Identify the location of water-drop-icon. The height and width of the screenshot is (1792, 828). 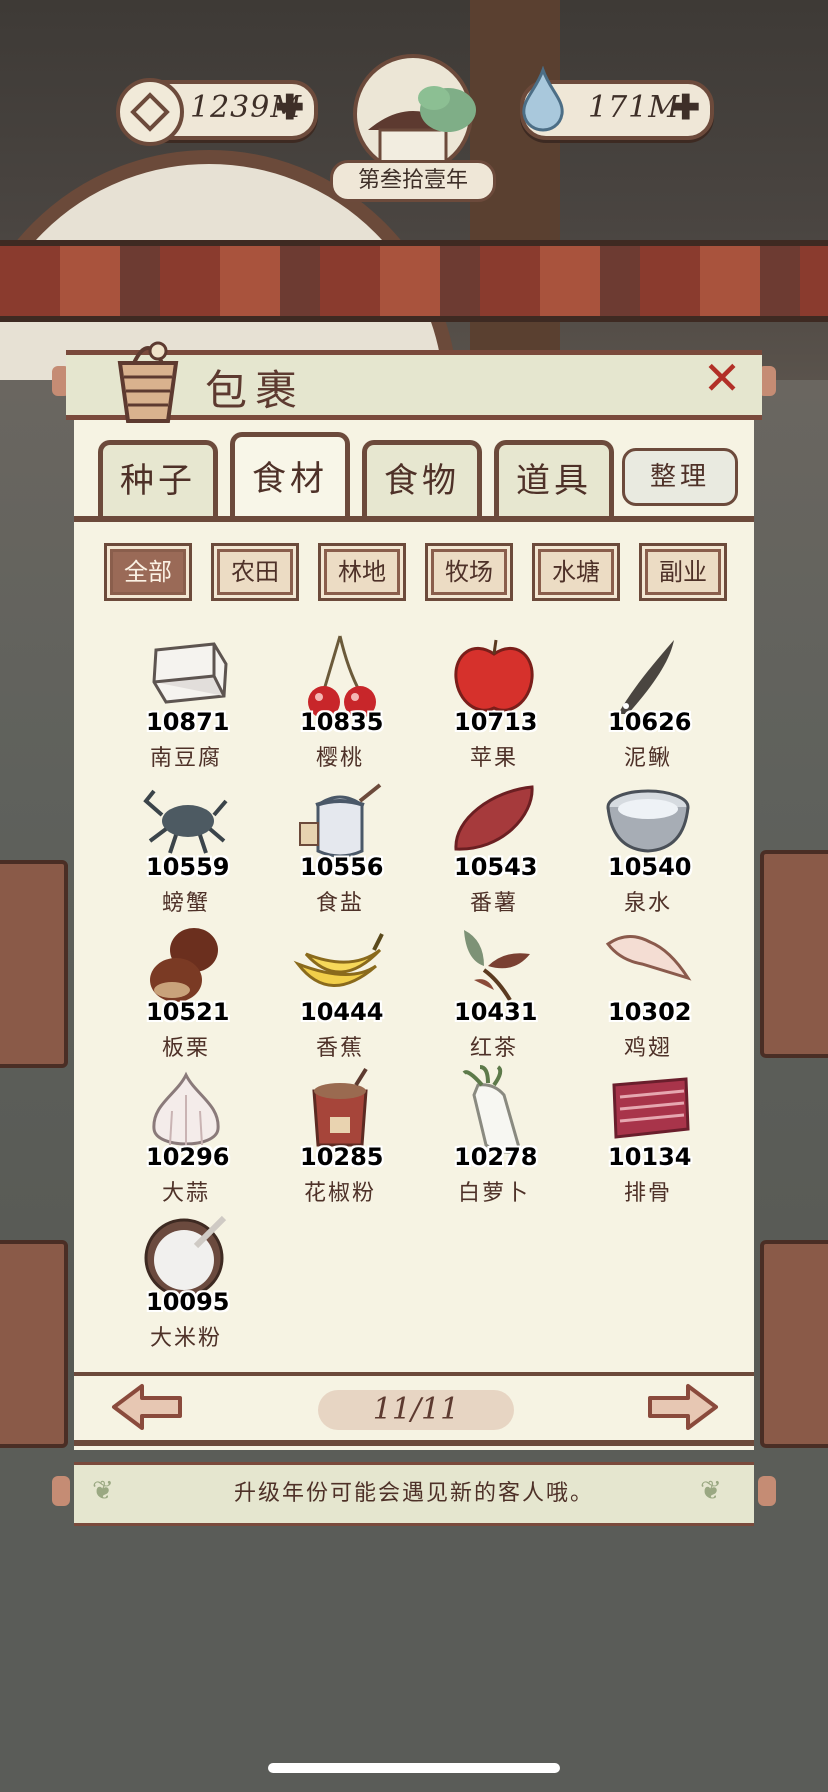
(543, 99).